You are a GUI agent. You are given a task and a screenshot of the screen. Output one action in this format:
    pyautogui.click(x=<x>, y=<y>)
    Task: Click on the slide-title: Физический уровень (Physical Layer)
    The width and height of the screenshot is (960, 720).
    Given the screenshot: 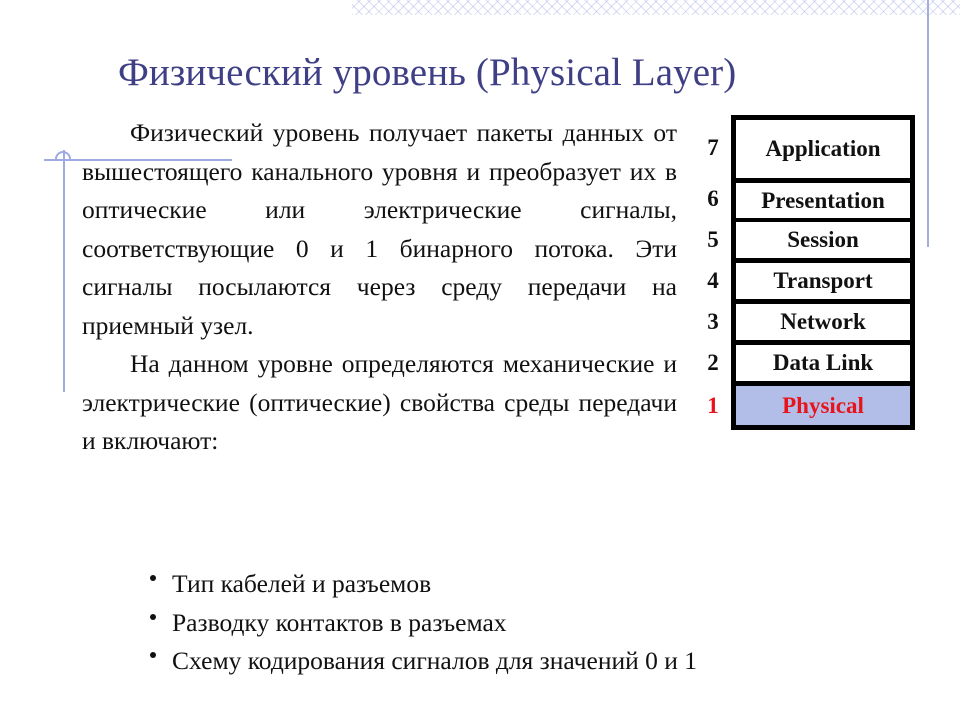 What is the action you would take?
    pyautogui.click(x=427, y=72)
    